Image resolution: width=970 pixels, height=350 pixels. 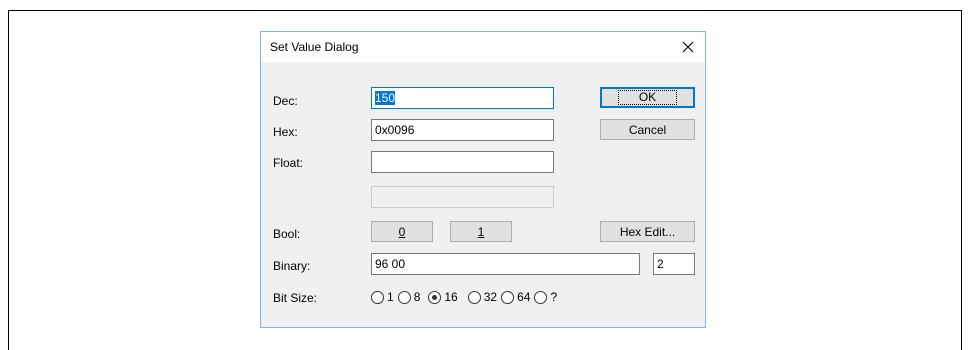 What do you see at coordinates (554, 297) in the screenshot?
I see `bit-size-option-label: ?` at bounding box center [554, 297].